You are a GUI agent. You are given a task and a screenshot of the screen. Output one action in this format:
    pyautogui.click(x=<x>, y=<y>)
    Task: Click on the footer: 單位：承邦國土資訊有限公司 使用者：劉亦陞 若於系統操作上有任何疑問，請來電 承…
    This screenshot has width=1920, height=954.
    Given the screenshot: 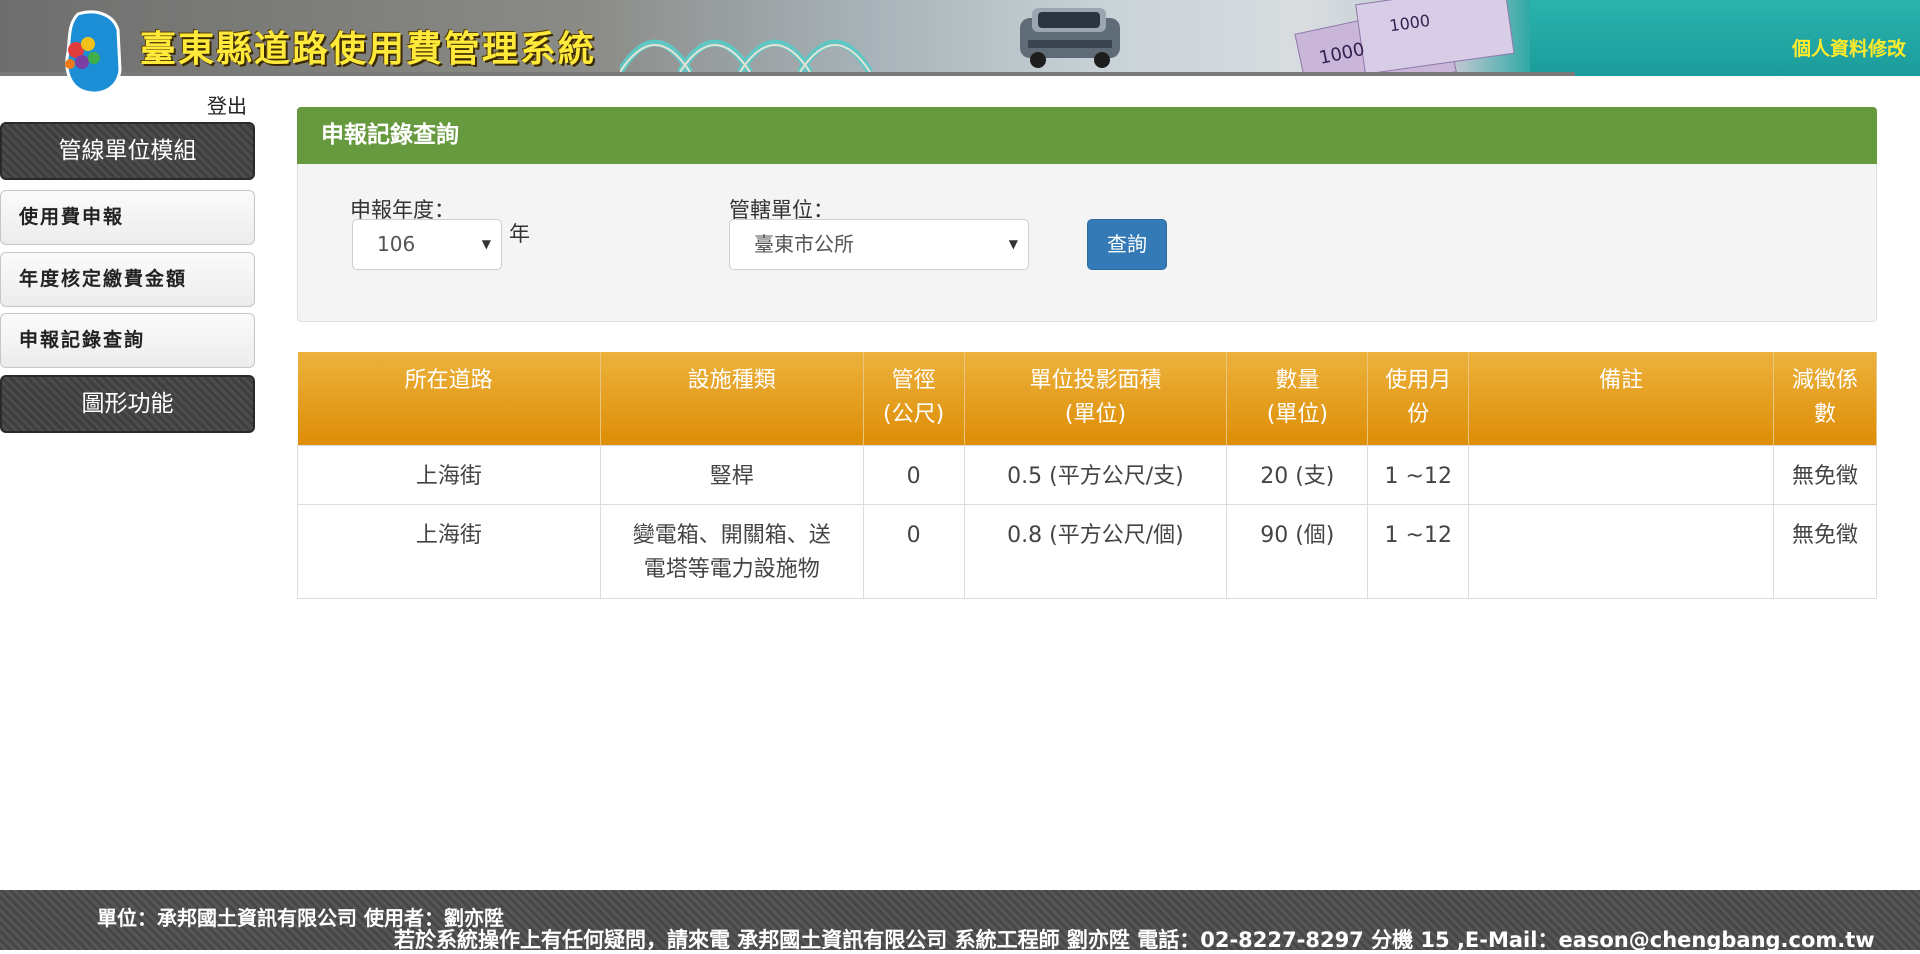 What is the action you would take?
    pyautogui.click(x=960, y=921)
    